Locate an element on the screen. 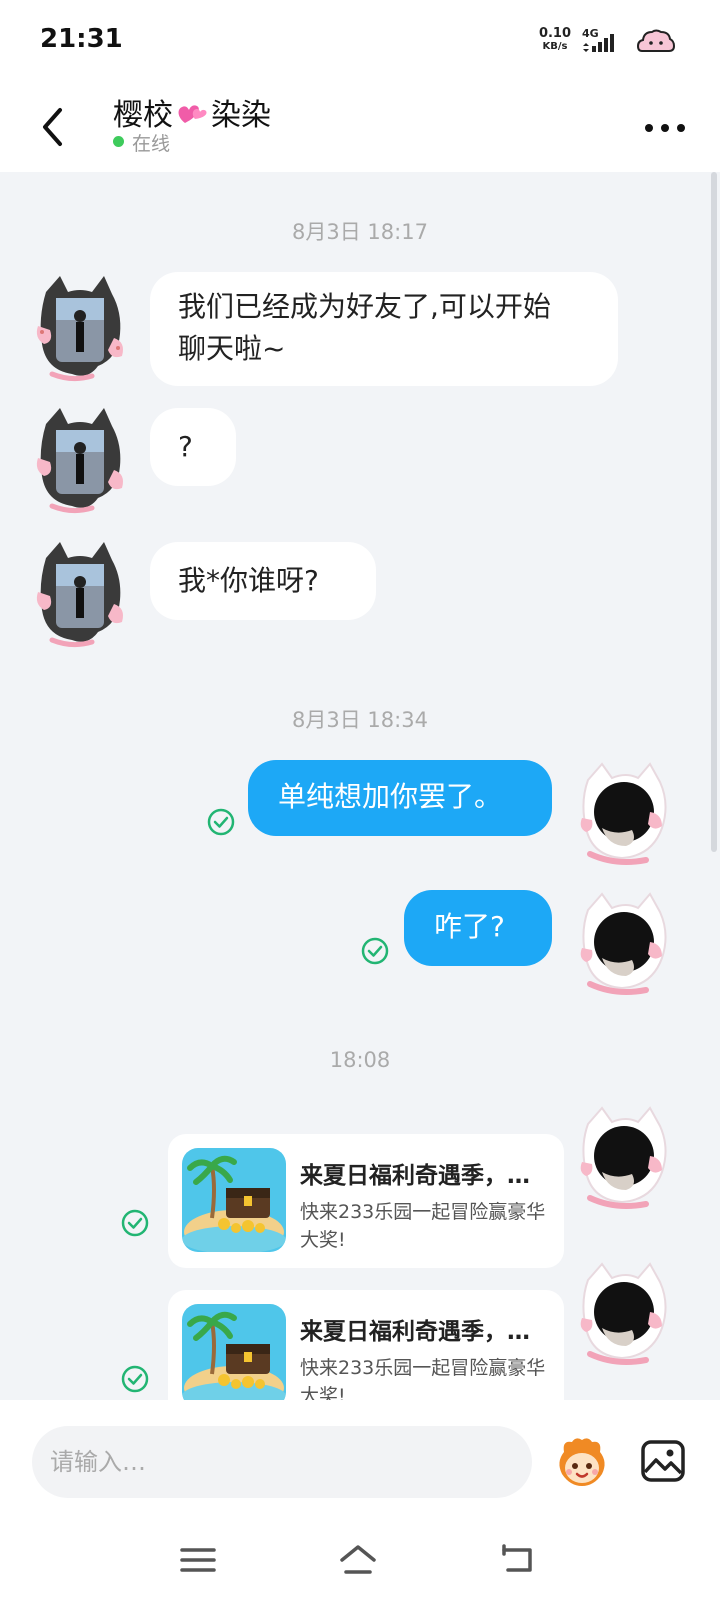 This screenshot has width=720, height=1608. menu-icon is located at coordinates (198, 1560).